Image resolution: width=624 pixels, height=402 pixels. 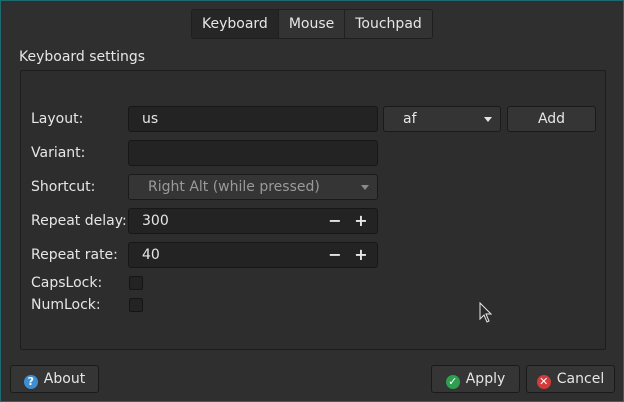 I want to click on repeat-delay-label: Repeat delay:, so click(x=79, y=221).